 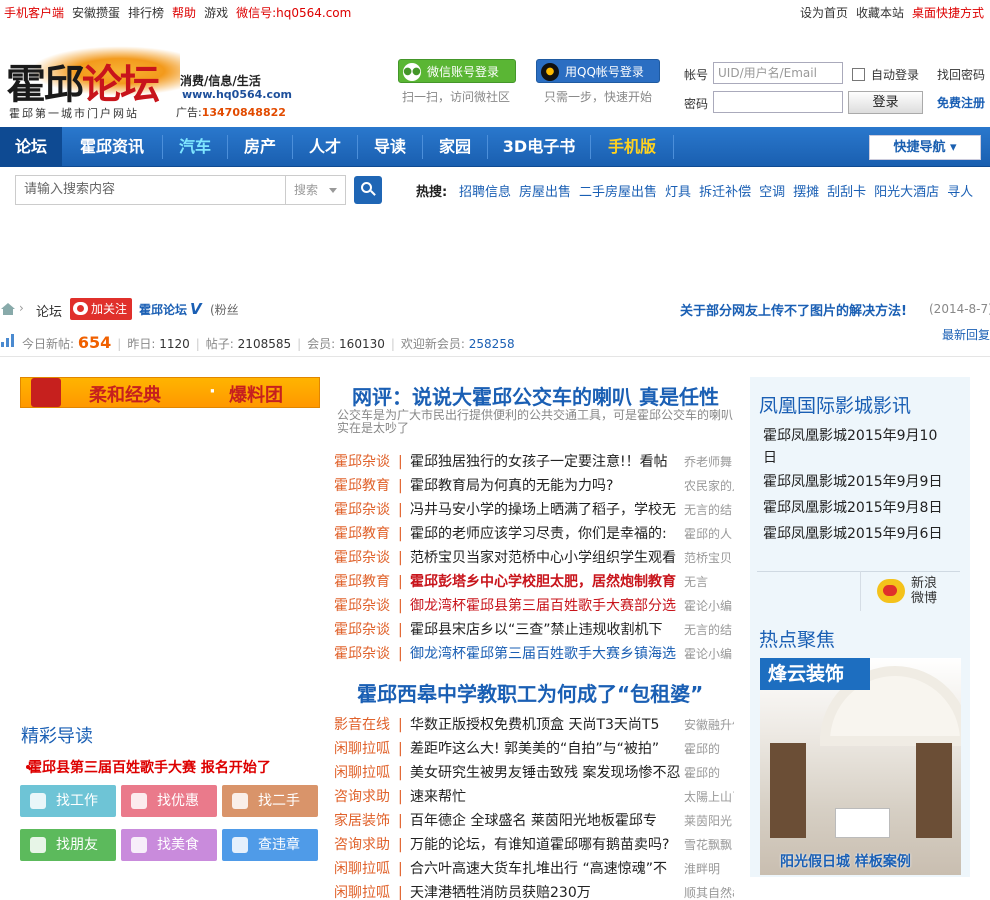 What do you see at coordinates (853, 482) in the screenshot?
I see `cinema-listing-link: 霍邱凤凰影城2015年9月9日` at bounding box center [853, 482].